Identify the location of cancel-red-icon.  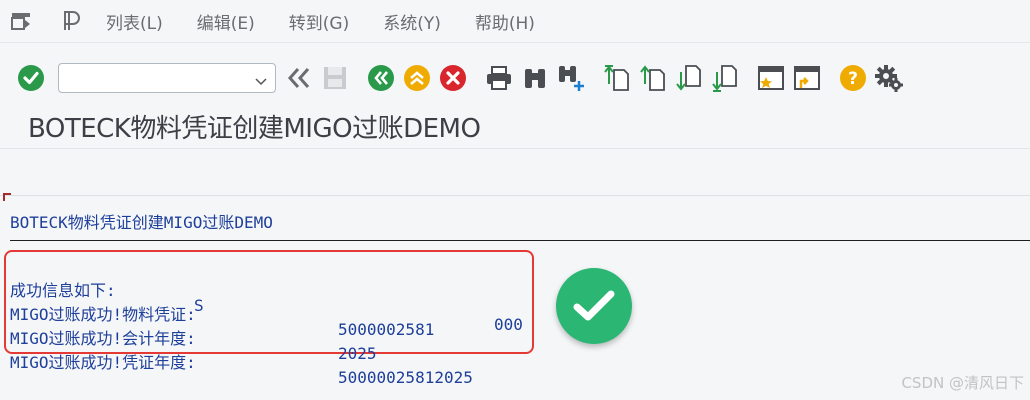
(453, 78).